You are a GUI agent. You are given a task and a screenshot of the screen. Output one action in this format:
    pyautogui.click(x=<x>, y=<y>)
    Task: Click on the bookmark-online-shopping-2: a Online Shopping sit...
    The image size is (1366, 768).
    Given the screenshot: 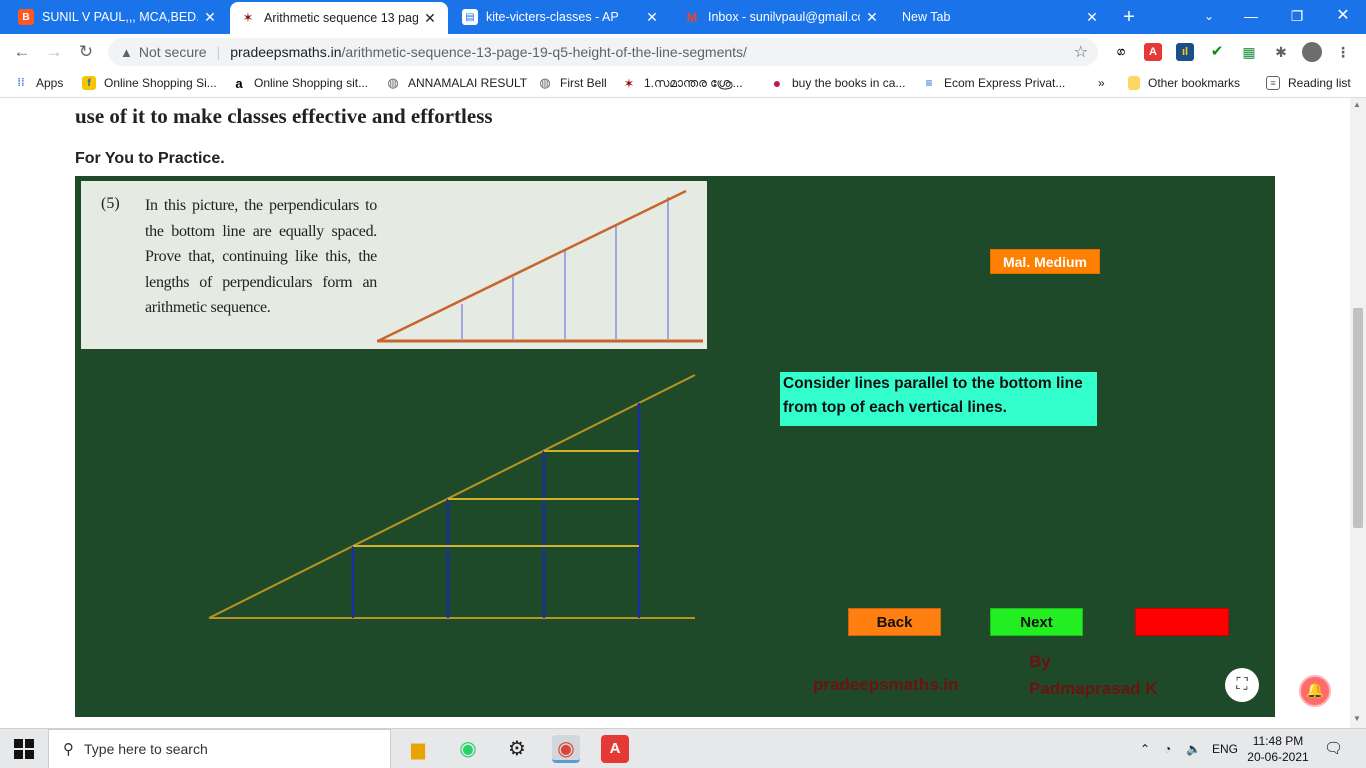 What is the action you would take?
    pyautogui.click(x=300, y=83)
    